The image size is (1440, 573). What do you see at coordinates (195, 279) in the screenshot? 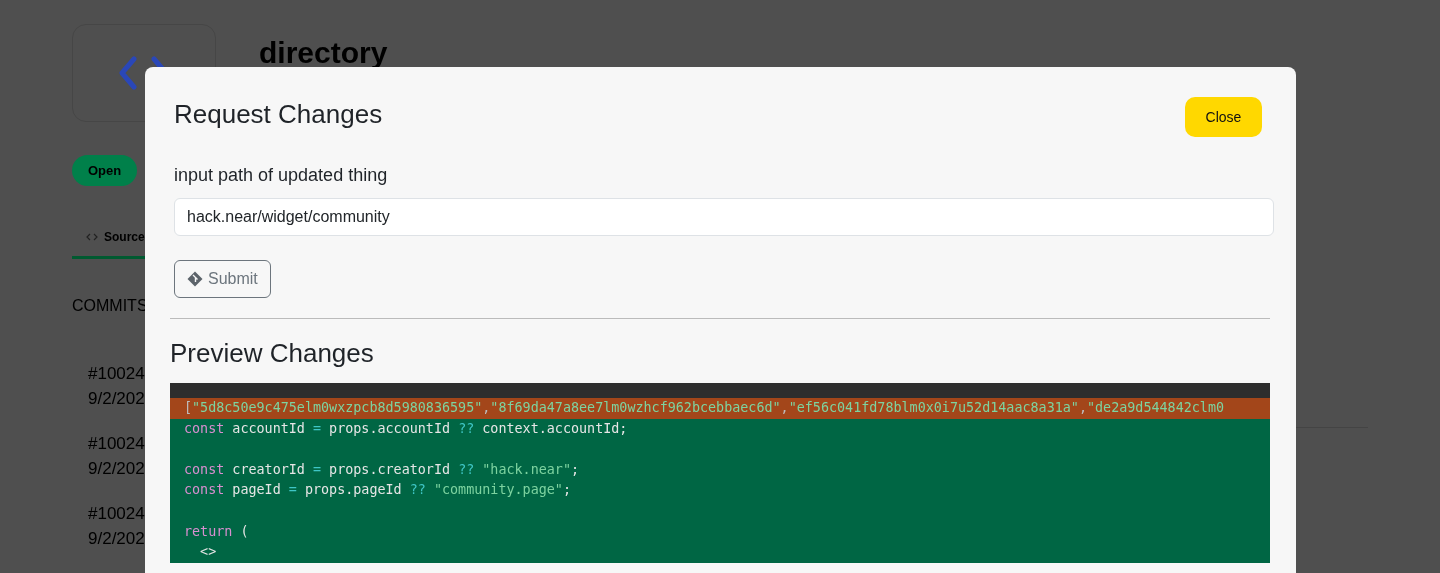
I see `git-icon` at bounding box center [195, 279].